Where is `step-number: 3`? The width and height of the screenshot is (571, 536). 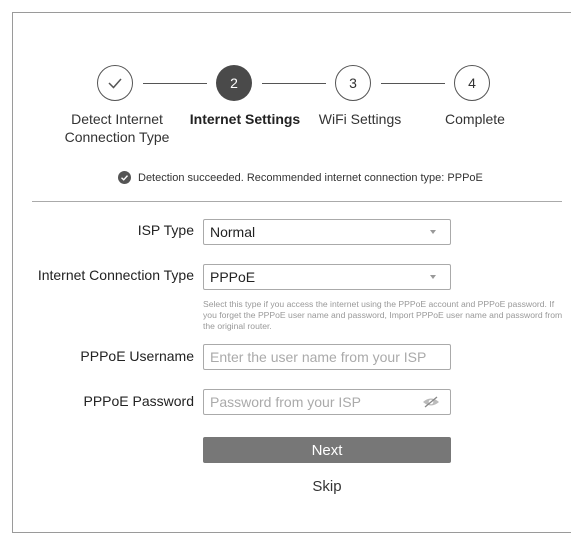 step-number: 3 is located at coordinates (353, 83).